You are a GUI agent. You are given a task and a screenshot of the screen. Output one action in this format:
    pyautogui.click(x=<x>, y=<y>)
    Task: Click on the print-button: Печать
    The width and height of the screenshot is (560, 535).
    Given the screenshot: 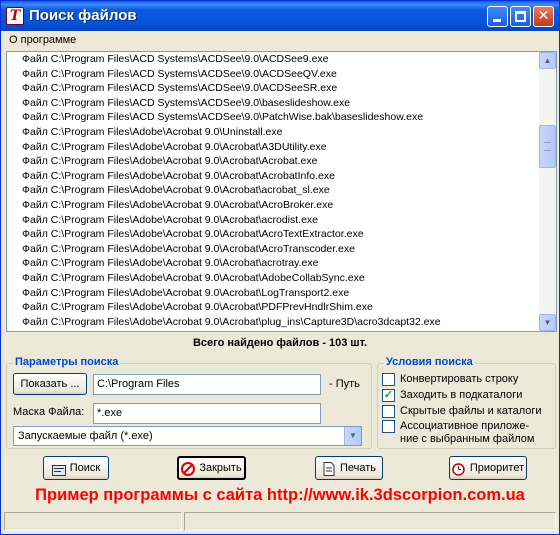 What is the action you would take?
    pyautogui.click(x=349, y=468)
    